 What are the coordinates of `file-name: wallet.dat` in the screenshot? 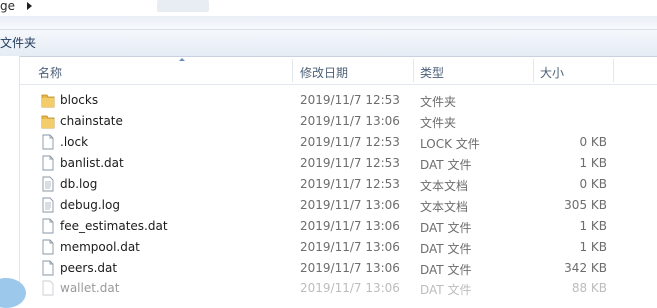 It's located at (90, 288).